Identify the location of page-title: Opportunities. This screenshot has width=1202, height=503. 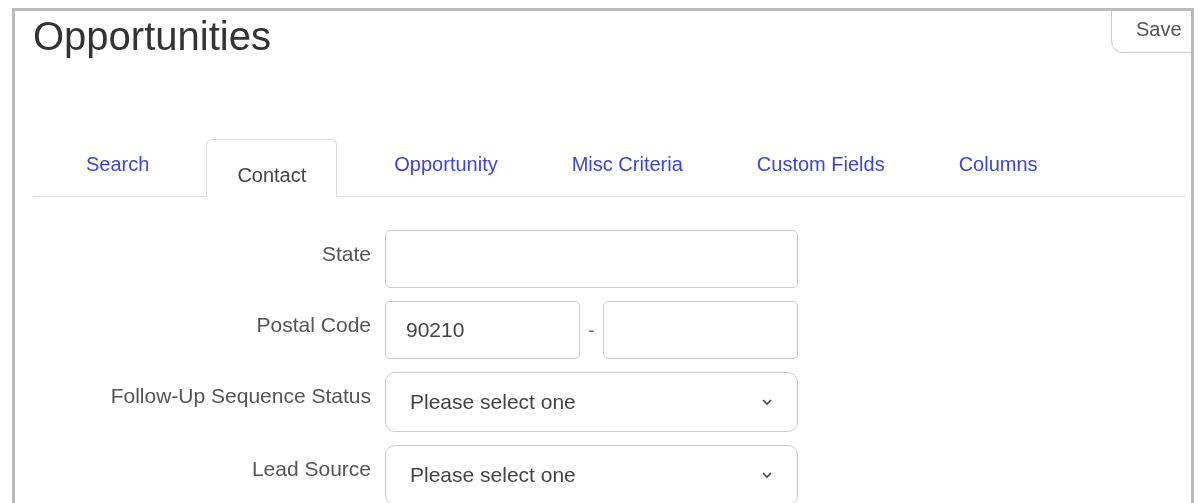
(152, 36).